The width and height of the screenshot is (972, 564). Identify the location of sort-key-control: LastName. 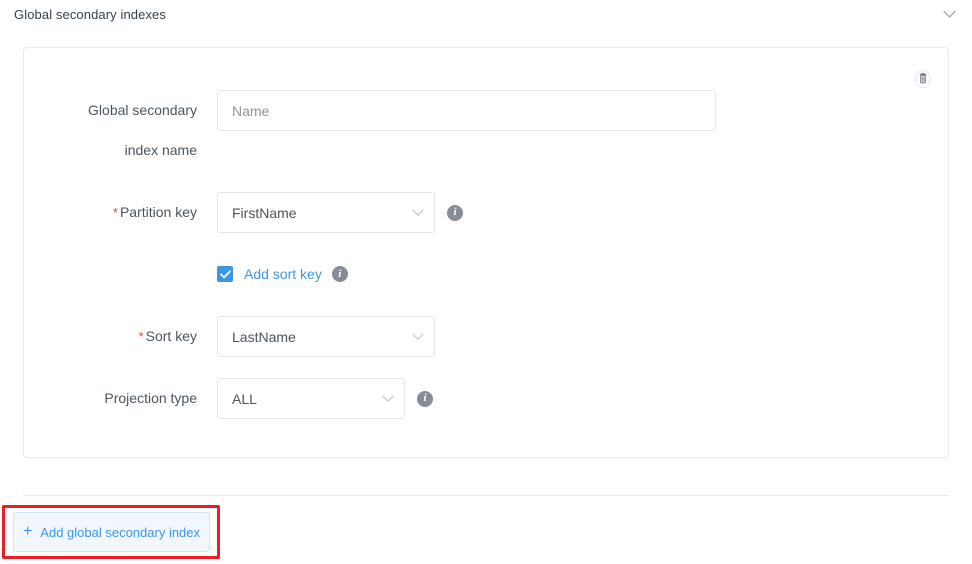
(326, 336).